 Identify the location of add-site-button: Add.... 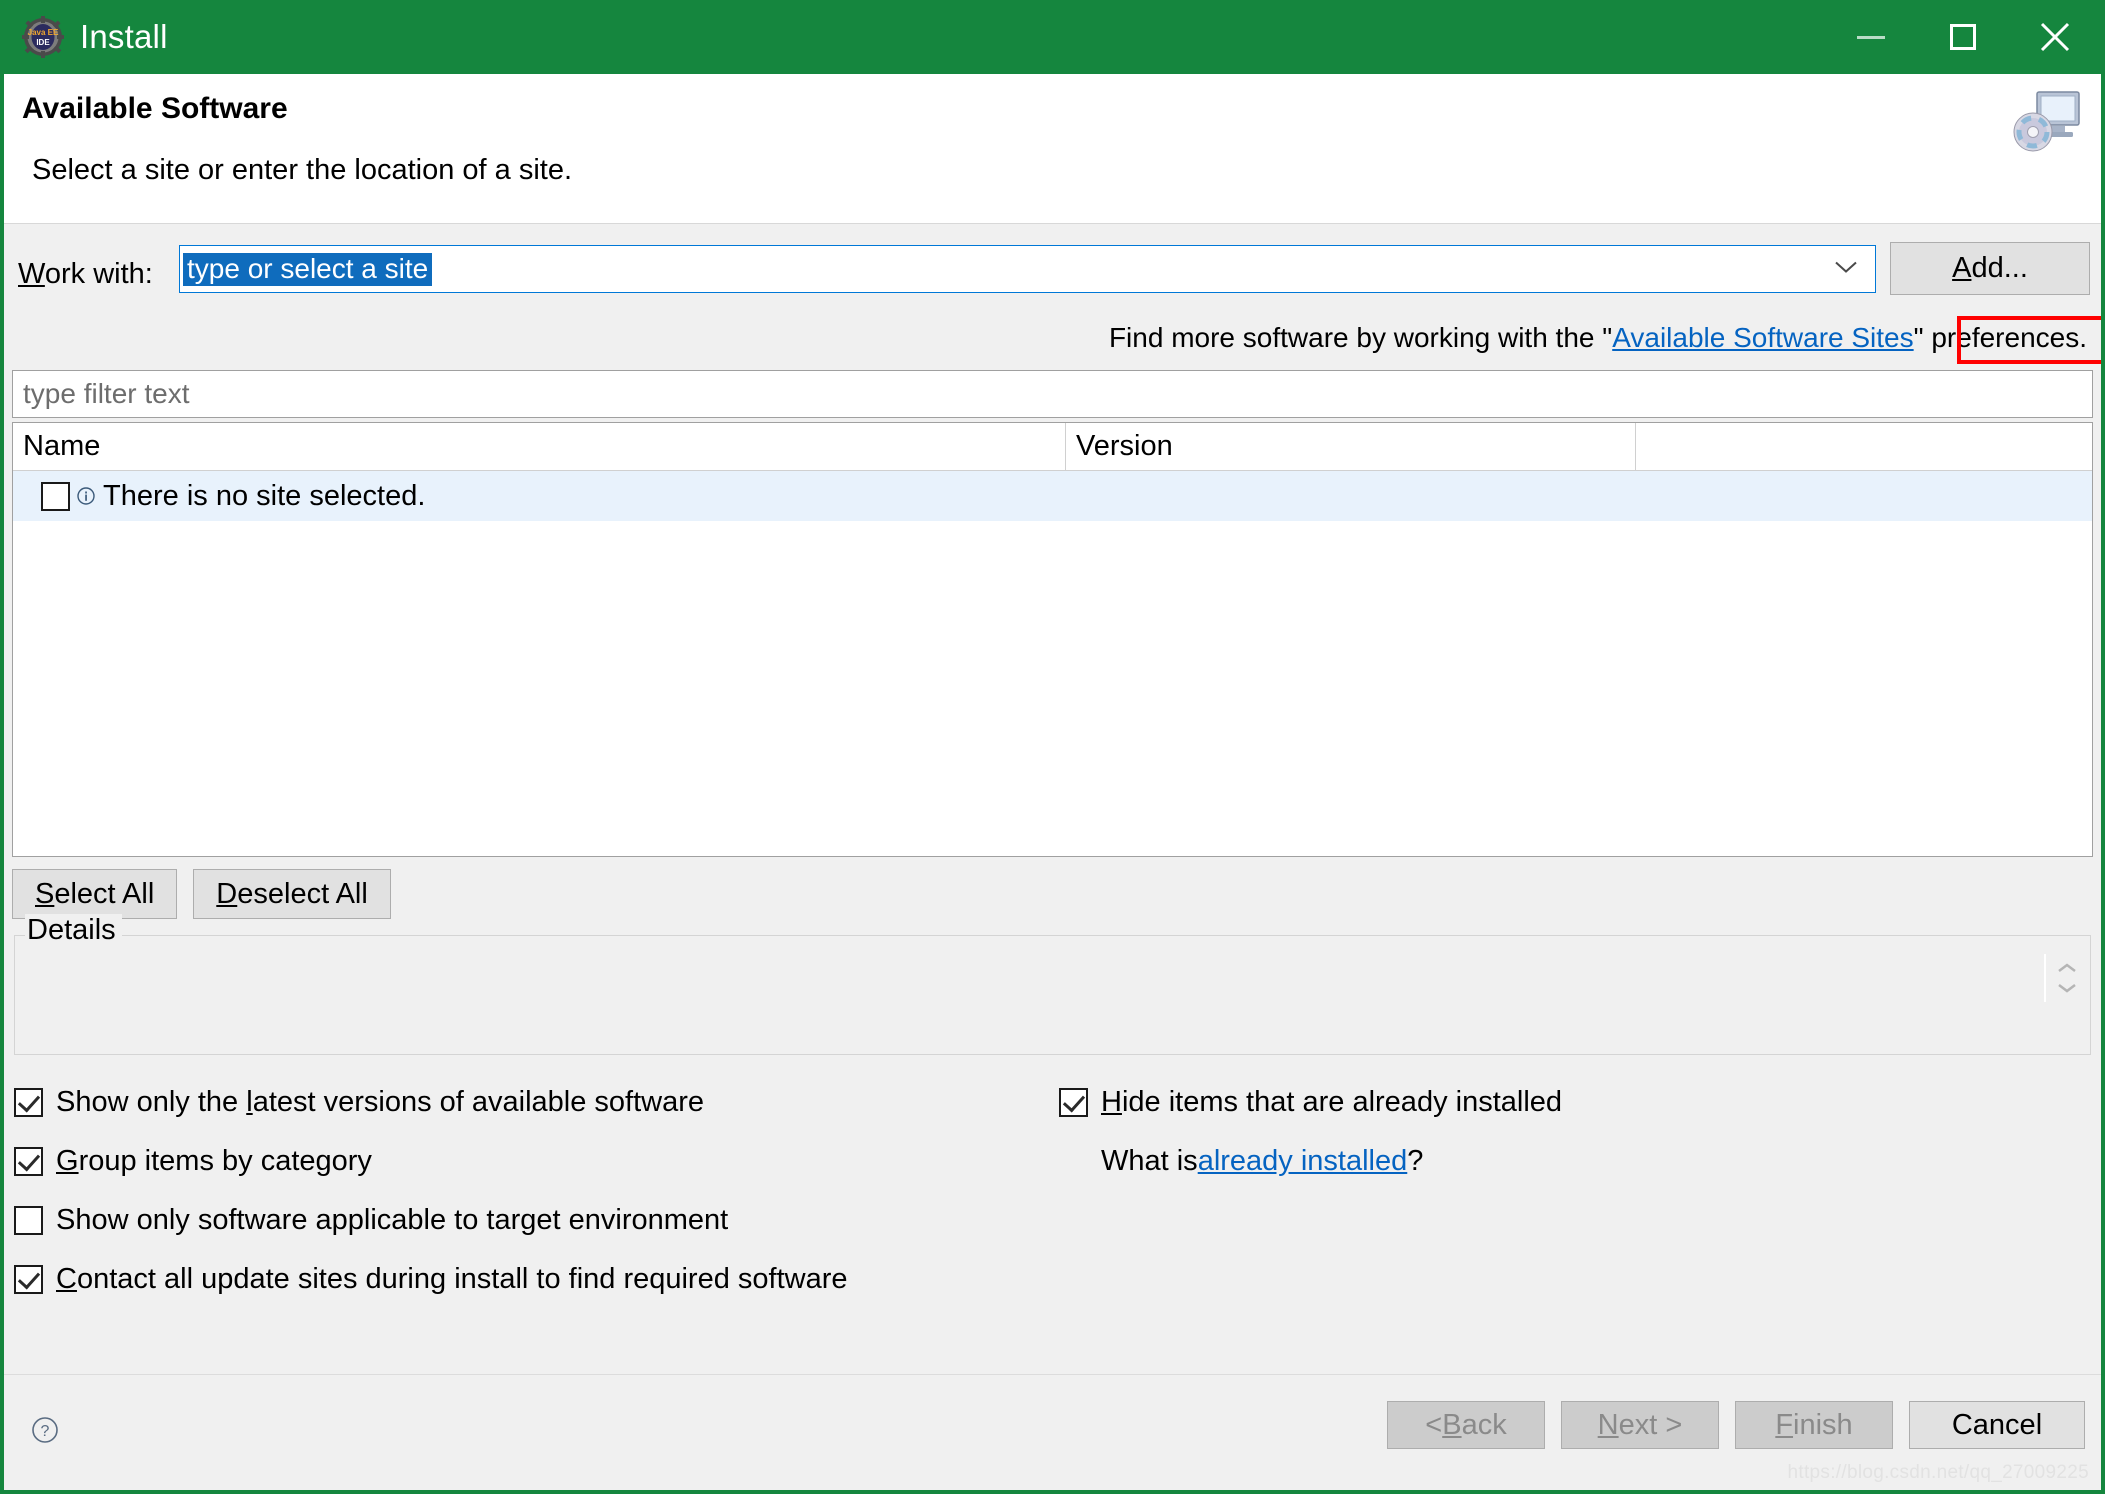
(1990, 268).